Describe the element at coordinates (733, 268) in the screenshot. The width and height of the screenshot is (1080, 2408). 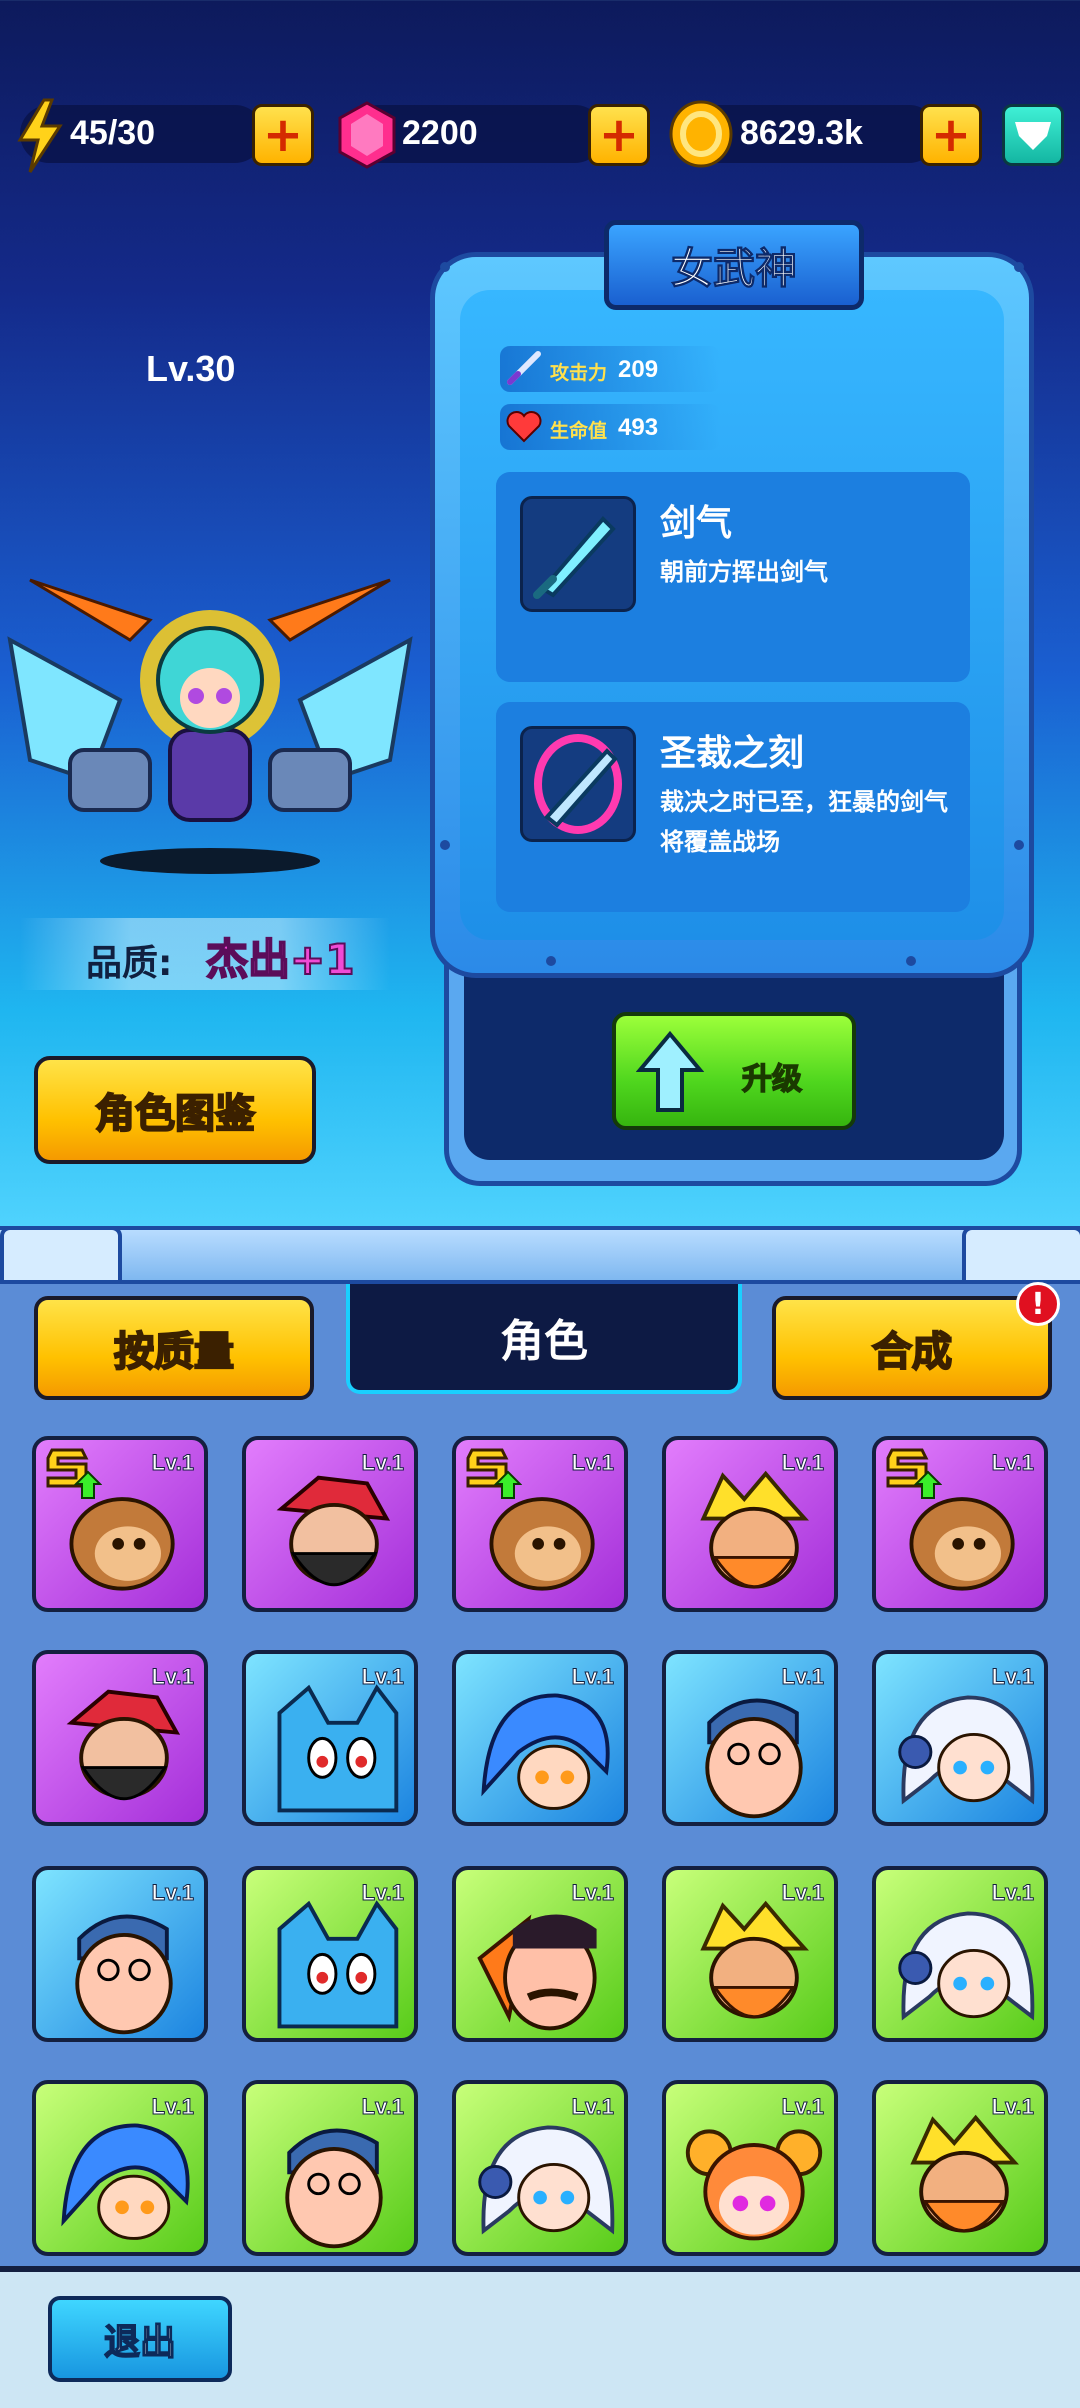
I see `hero-name: 女武神` at that location.